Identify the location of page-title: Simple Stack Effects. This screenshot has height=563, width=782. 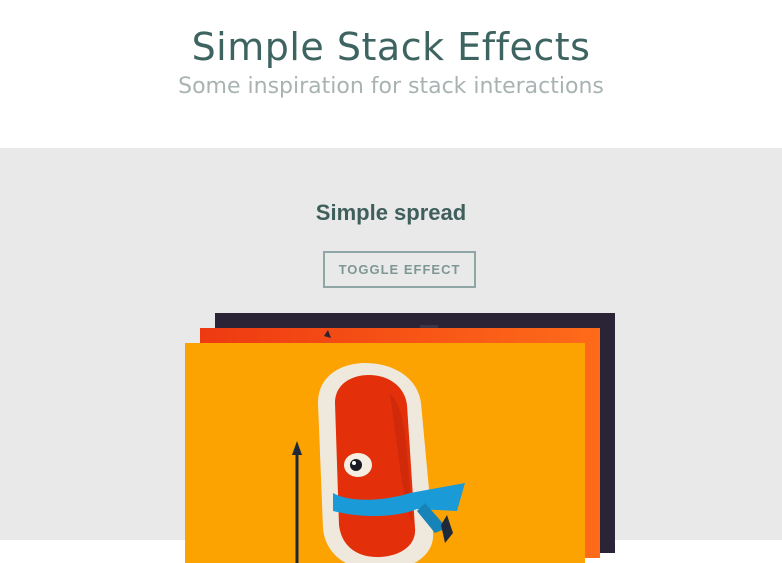
(391, 47).